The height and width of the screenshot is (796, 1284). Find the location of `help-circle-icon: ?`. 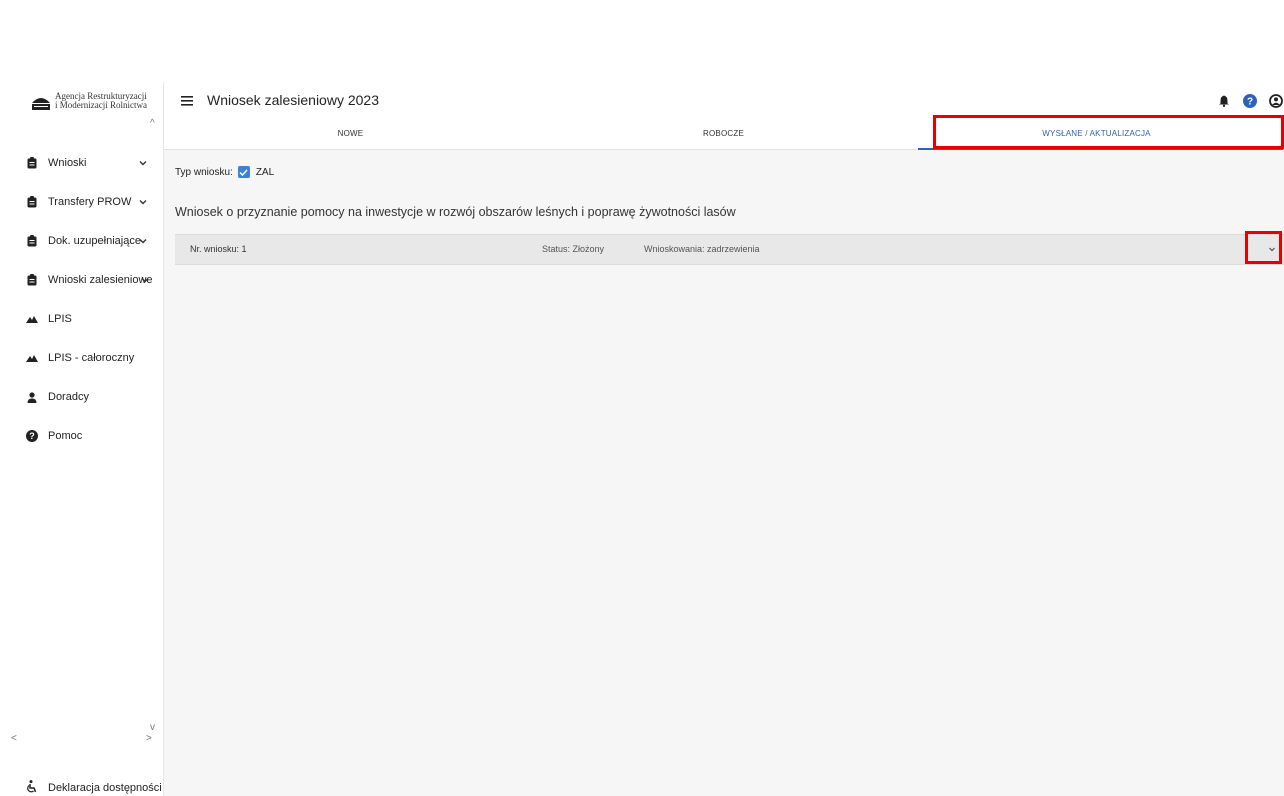

help-circle-icon: ? is located at coordinates (32, 436).